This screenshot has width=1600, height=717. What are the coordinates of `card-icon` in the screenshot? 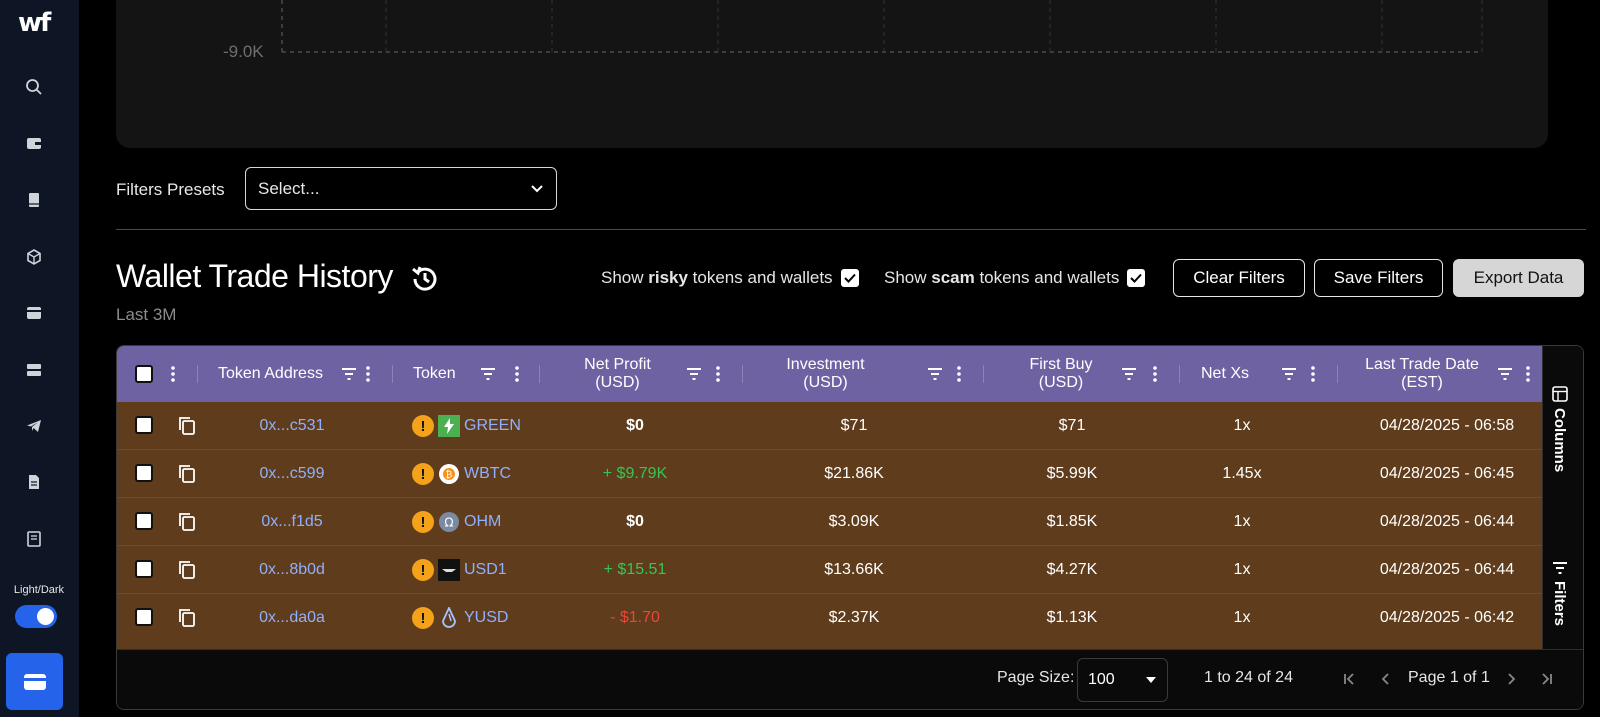 It's located at (34, 313).